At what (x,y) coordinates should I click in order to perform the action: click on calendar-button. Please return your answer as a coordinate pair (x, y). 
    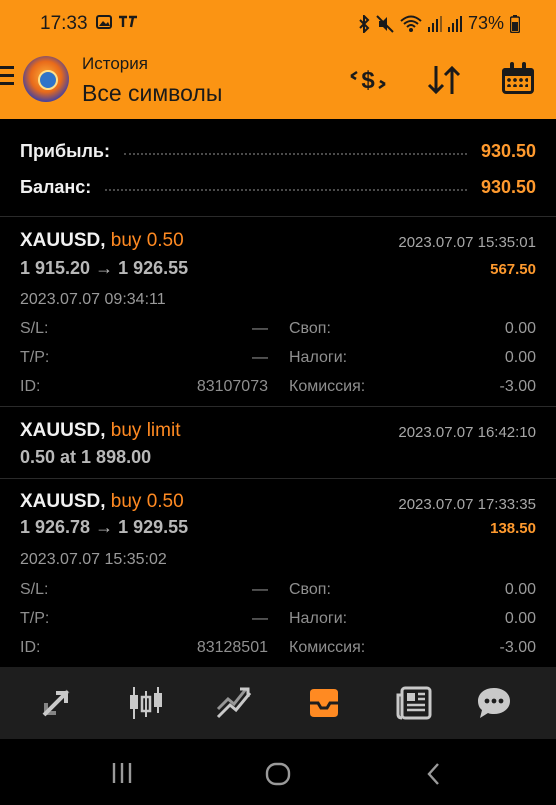
    Looking at the image, I should click on (518, 80).